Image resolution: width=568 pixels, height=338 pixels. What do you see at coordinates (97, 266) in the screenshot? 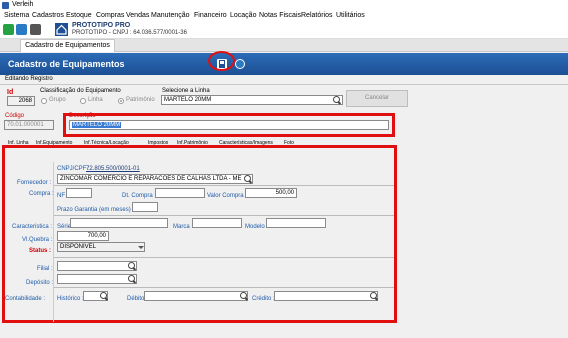
I see `filial-field` at bounding box center [97, 266].